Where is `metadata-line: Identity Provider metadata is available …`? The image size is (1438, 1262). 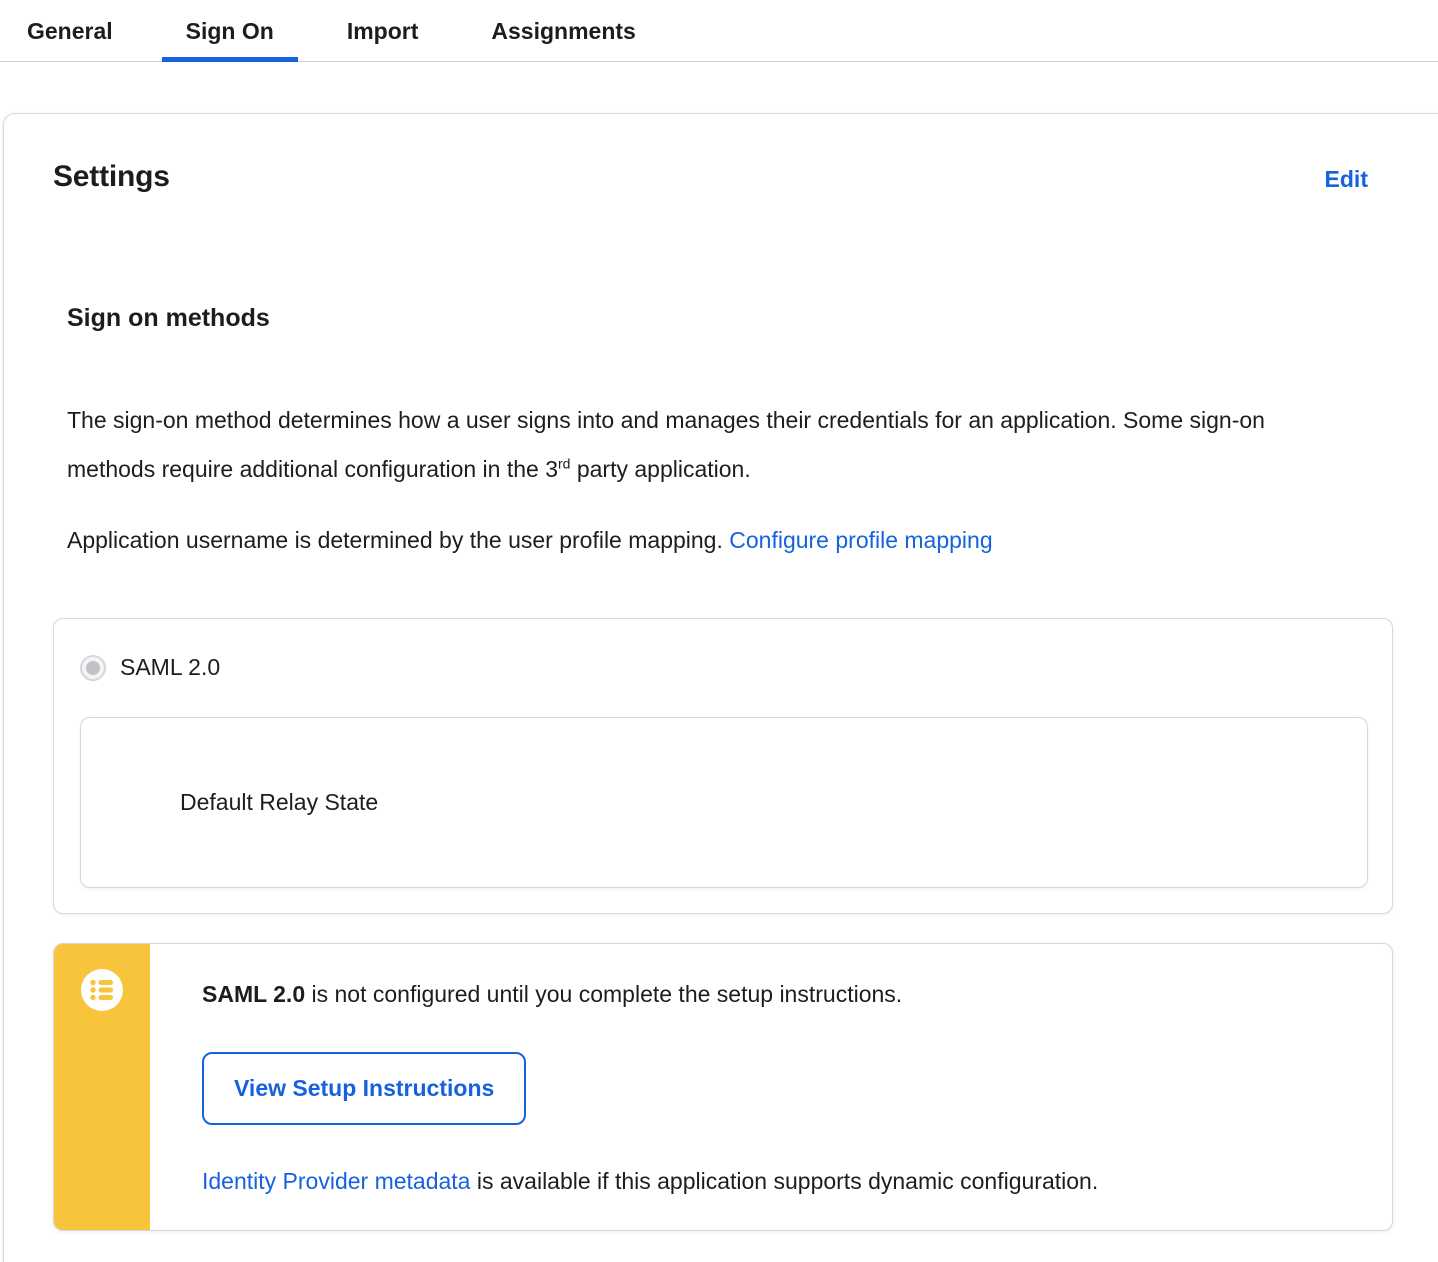 metadata-line: Identity Provider metadata is available … is located at coordinates (777, 1181).